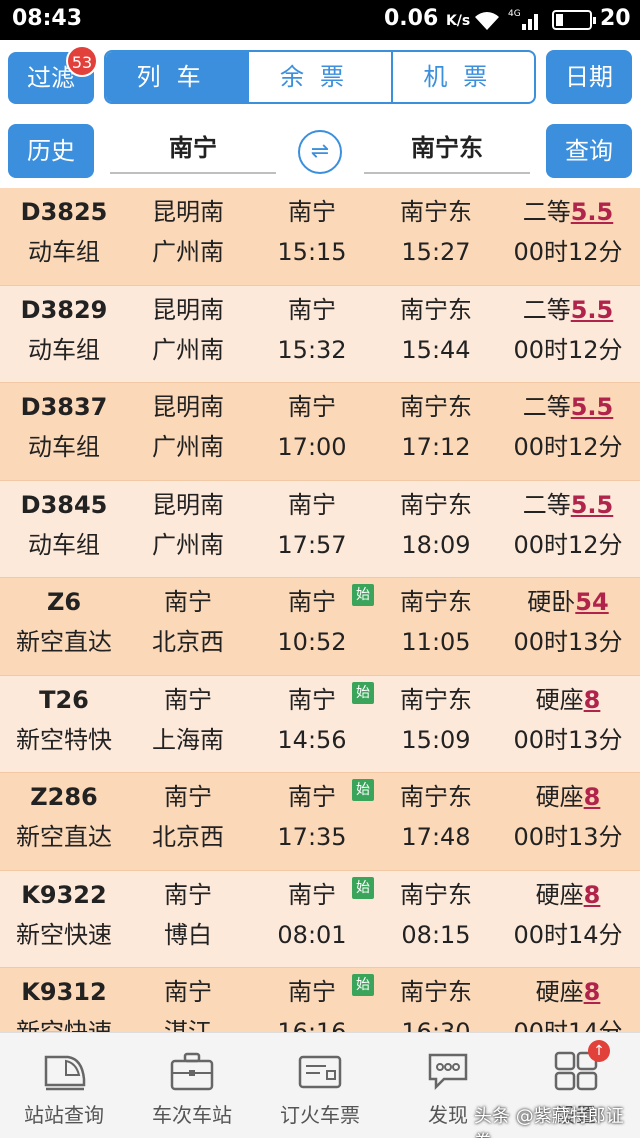 This screenshot has width=640, height=1138. What do you see at coordinates (312, 1025) in the screenshot?
I see `departure-time: 16:16` at bounding box center [312, 1025].